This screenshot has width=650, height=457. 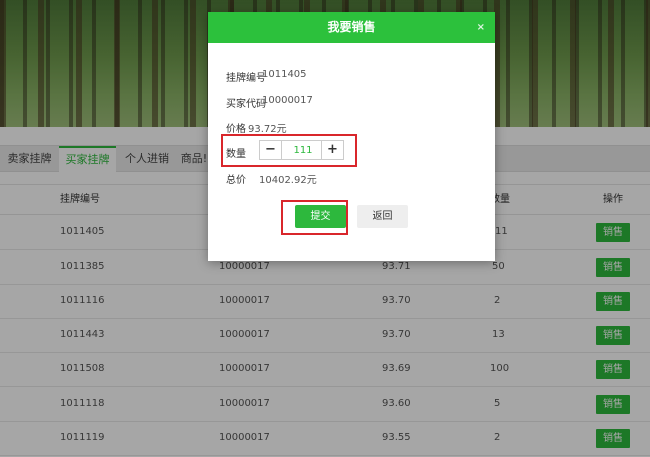 I want to click on price-label: 价格, so click(x=236, y=129).